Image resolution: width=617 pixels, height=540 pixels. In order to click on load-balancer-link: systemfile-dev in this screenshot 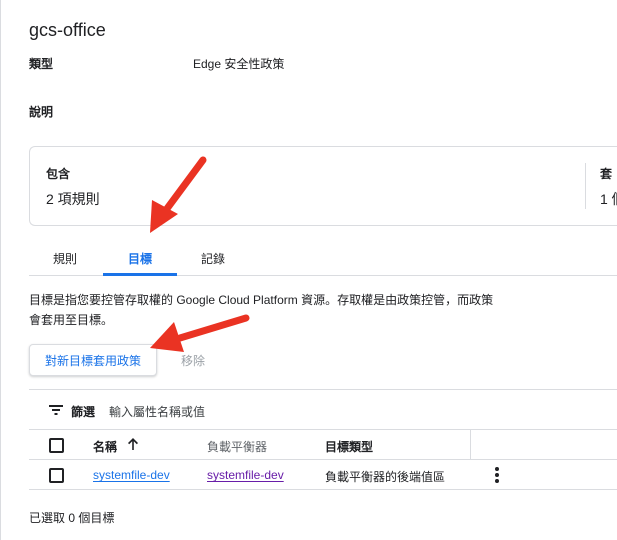, I will do `click(245, 475)`.